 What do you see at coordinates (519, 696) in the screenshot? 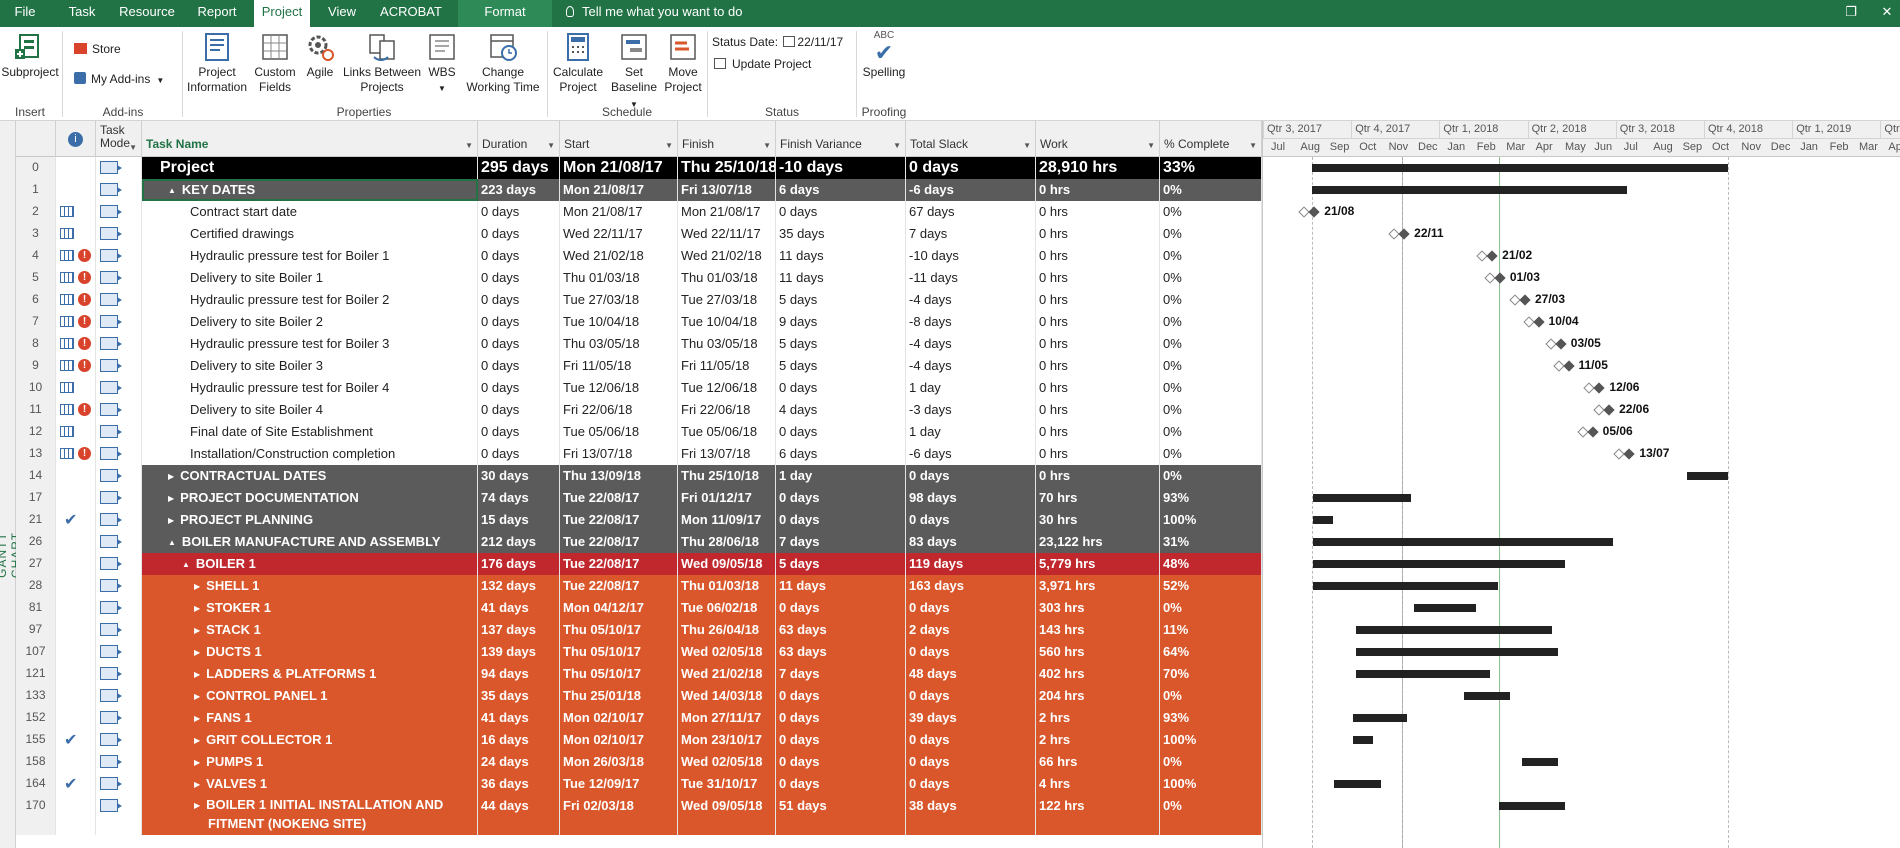
I see `row-duration: 35 days` at bounding box center [519, 696].